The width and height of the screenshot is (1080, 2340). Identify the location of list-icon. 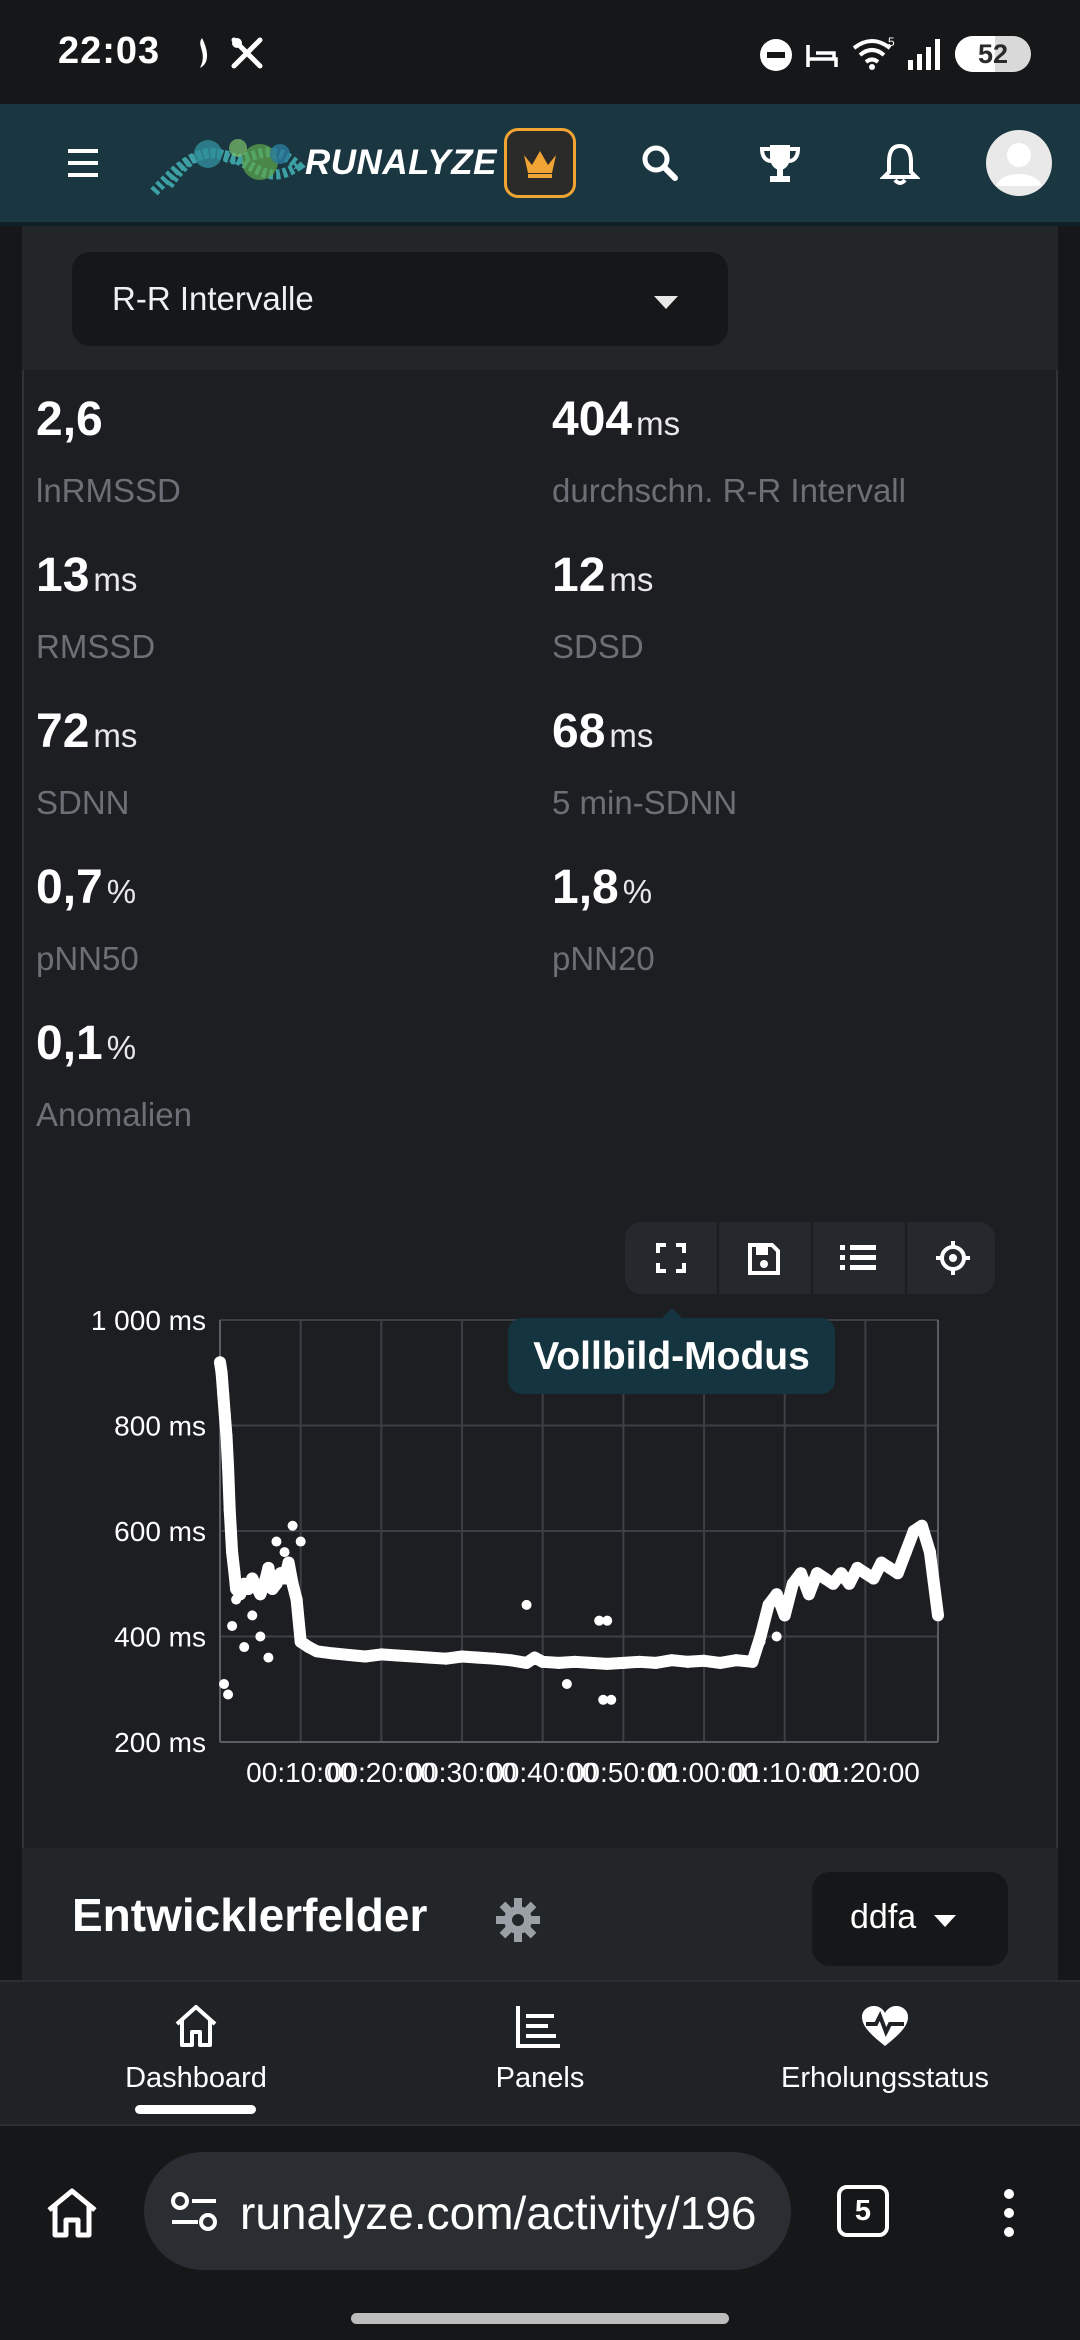
(858, 1257).